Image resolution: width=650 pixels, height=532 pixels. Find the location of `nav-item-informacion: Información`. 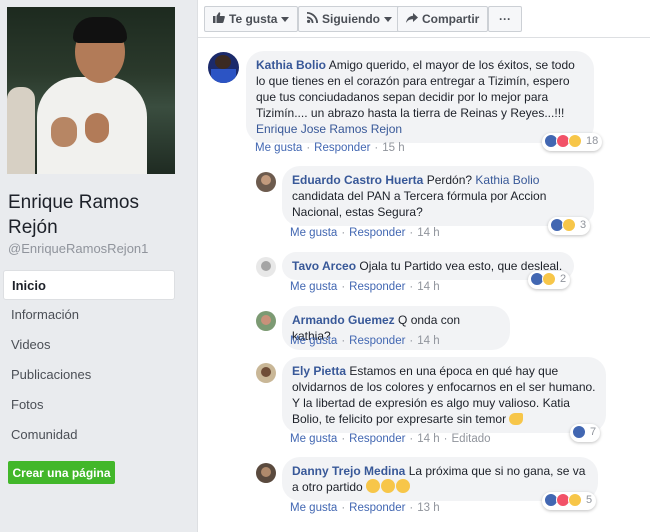

nav-item-informacion: Información is located at coordinates (89, 315).